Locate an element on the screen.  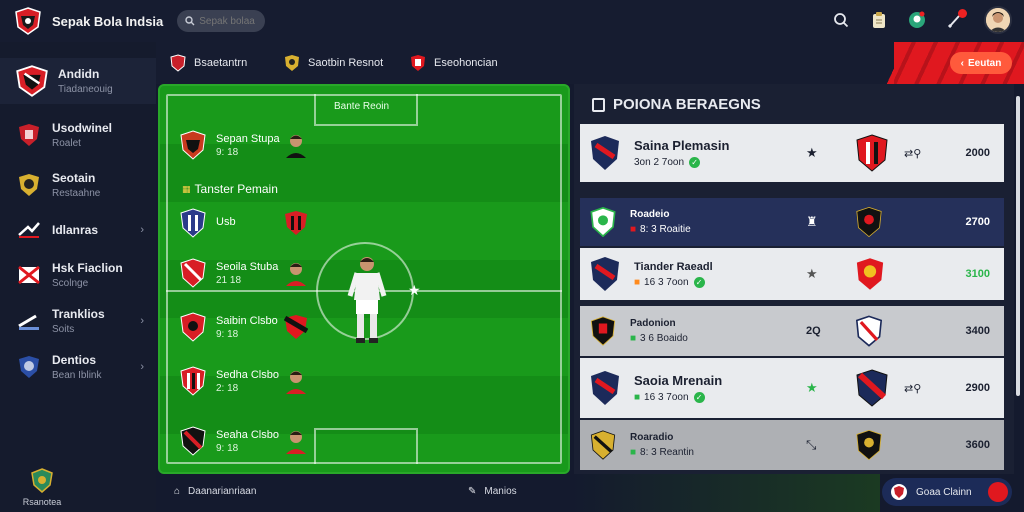
player-name: Seaha Clsbo is located at coordinates (247, 434).